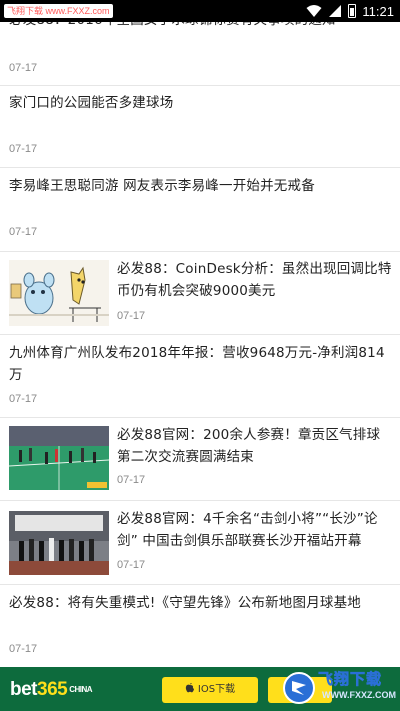 The image size is (400, 711). I want to click on news-item: 必发88：将有失重模式!《守望先锋》公布新地图月球基地 07-17, so click(200, 626).